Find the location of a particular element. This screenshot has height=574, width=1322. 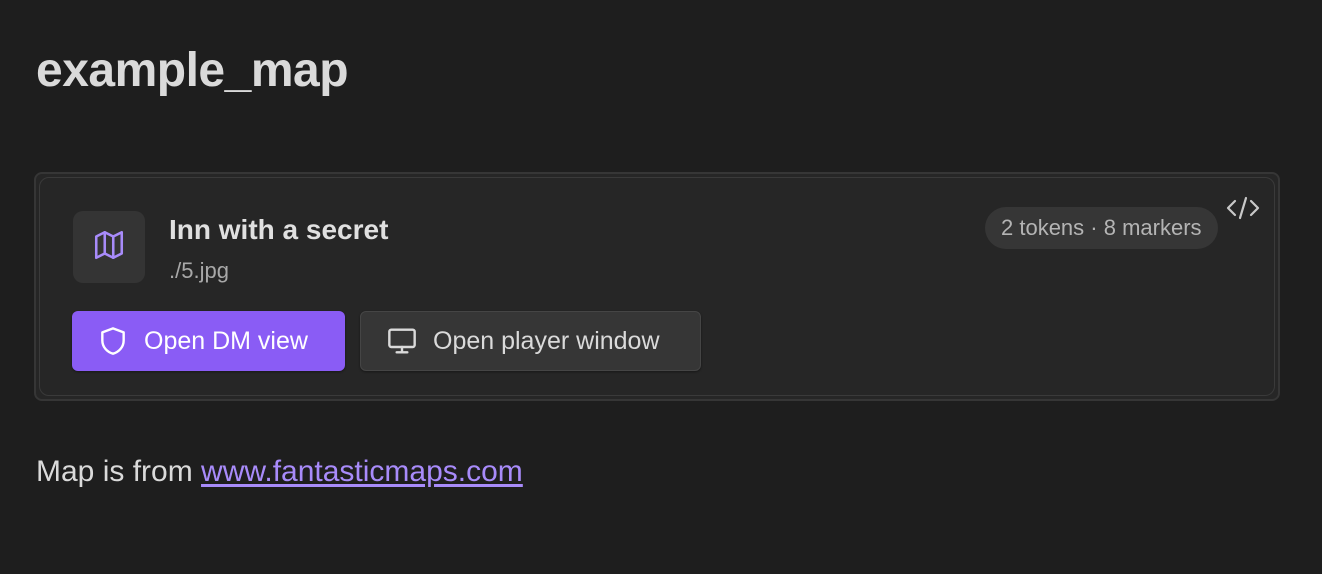

attribution-prefix: Map is from is located at coordinates (119, 471).